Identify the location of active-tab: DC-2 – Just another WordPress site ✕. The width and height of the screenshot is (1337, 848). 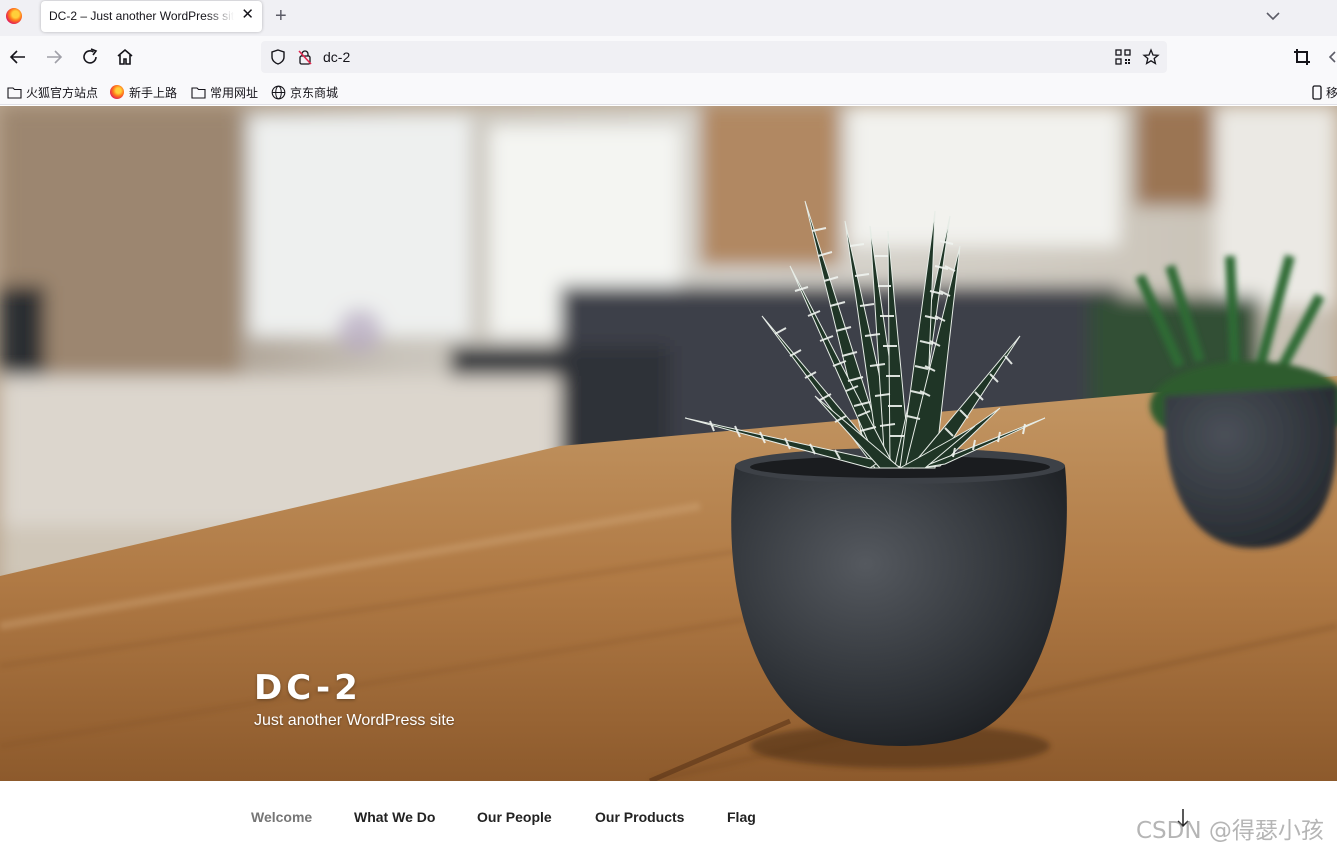
(151, 16).